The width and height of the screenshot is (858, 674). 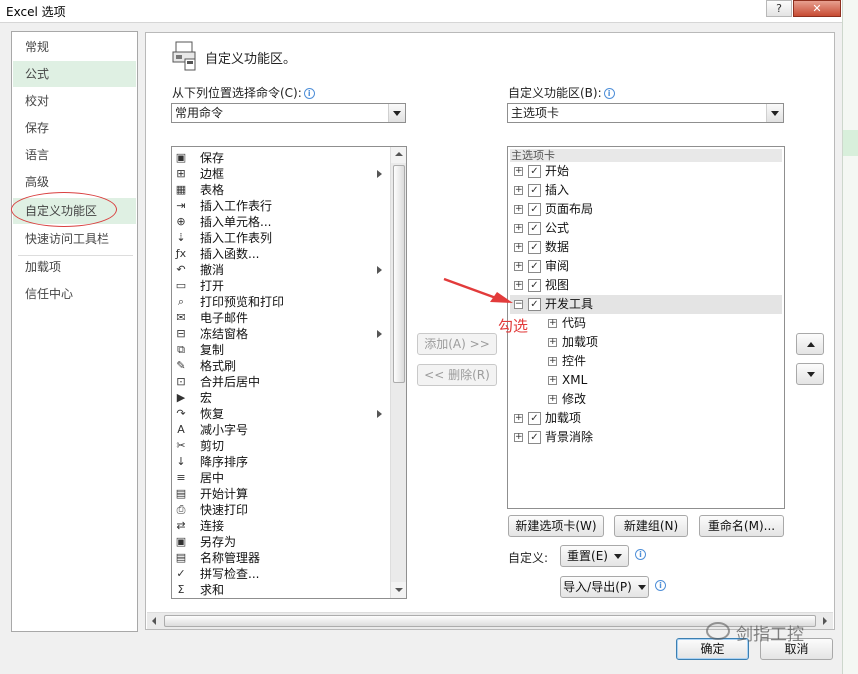 What do you see at coordinates (273, 558) in the screenshot?
I see `command-list-item: ▤ 名称管理器` at bounding box center [273, 558].